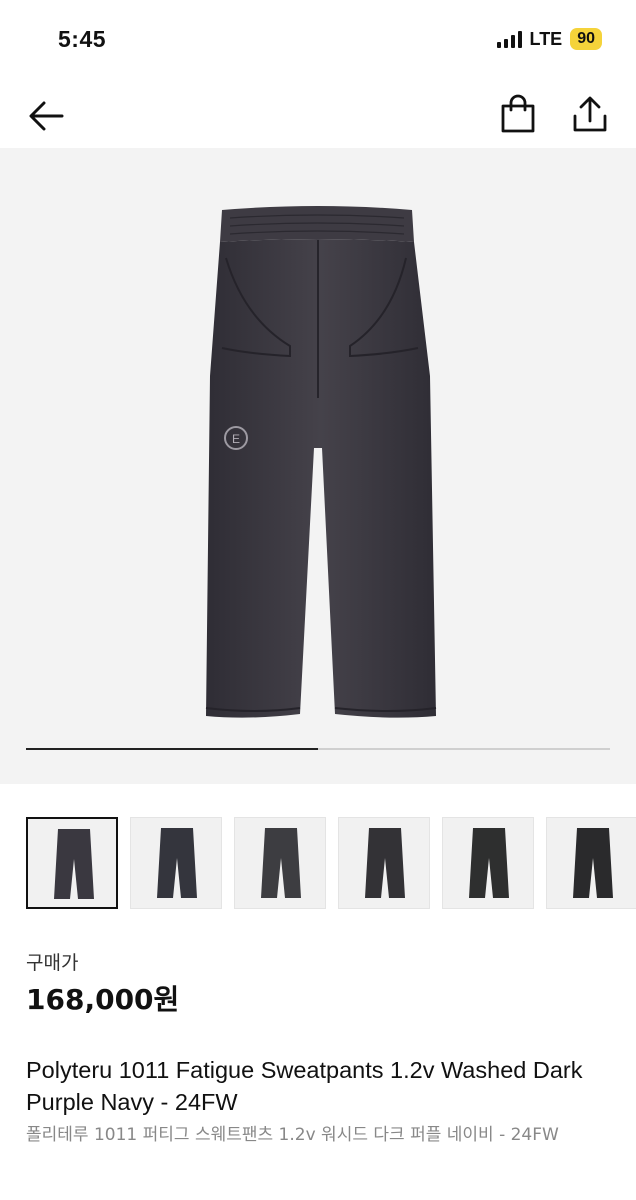  What do you see at coordinates (318, 42) in the screenshot?
I see `status-bar: 5:45 LTE 90` at bounding box center [318, 42].